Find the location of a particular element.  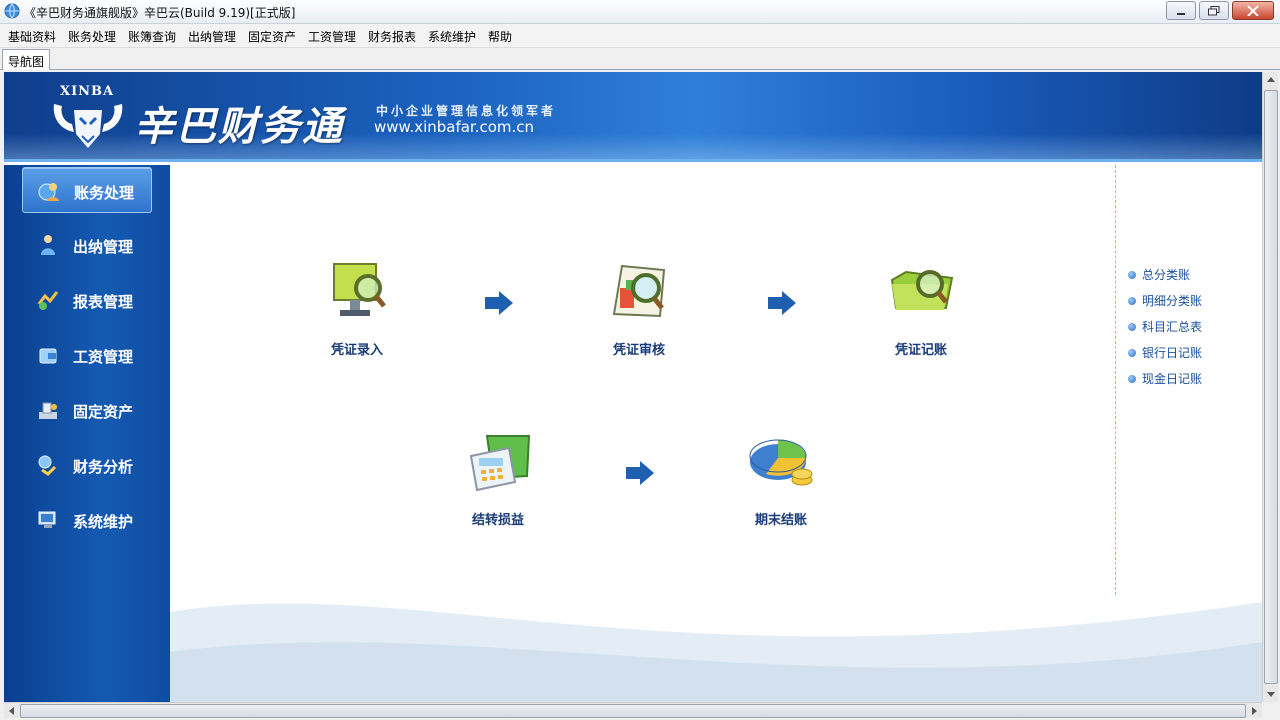

menu-reports: 财务报表 is located at coordinates (392, 36).